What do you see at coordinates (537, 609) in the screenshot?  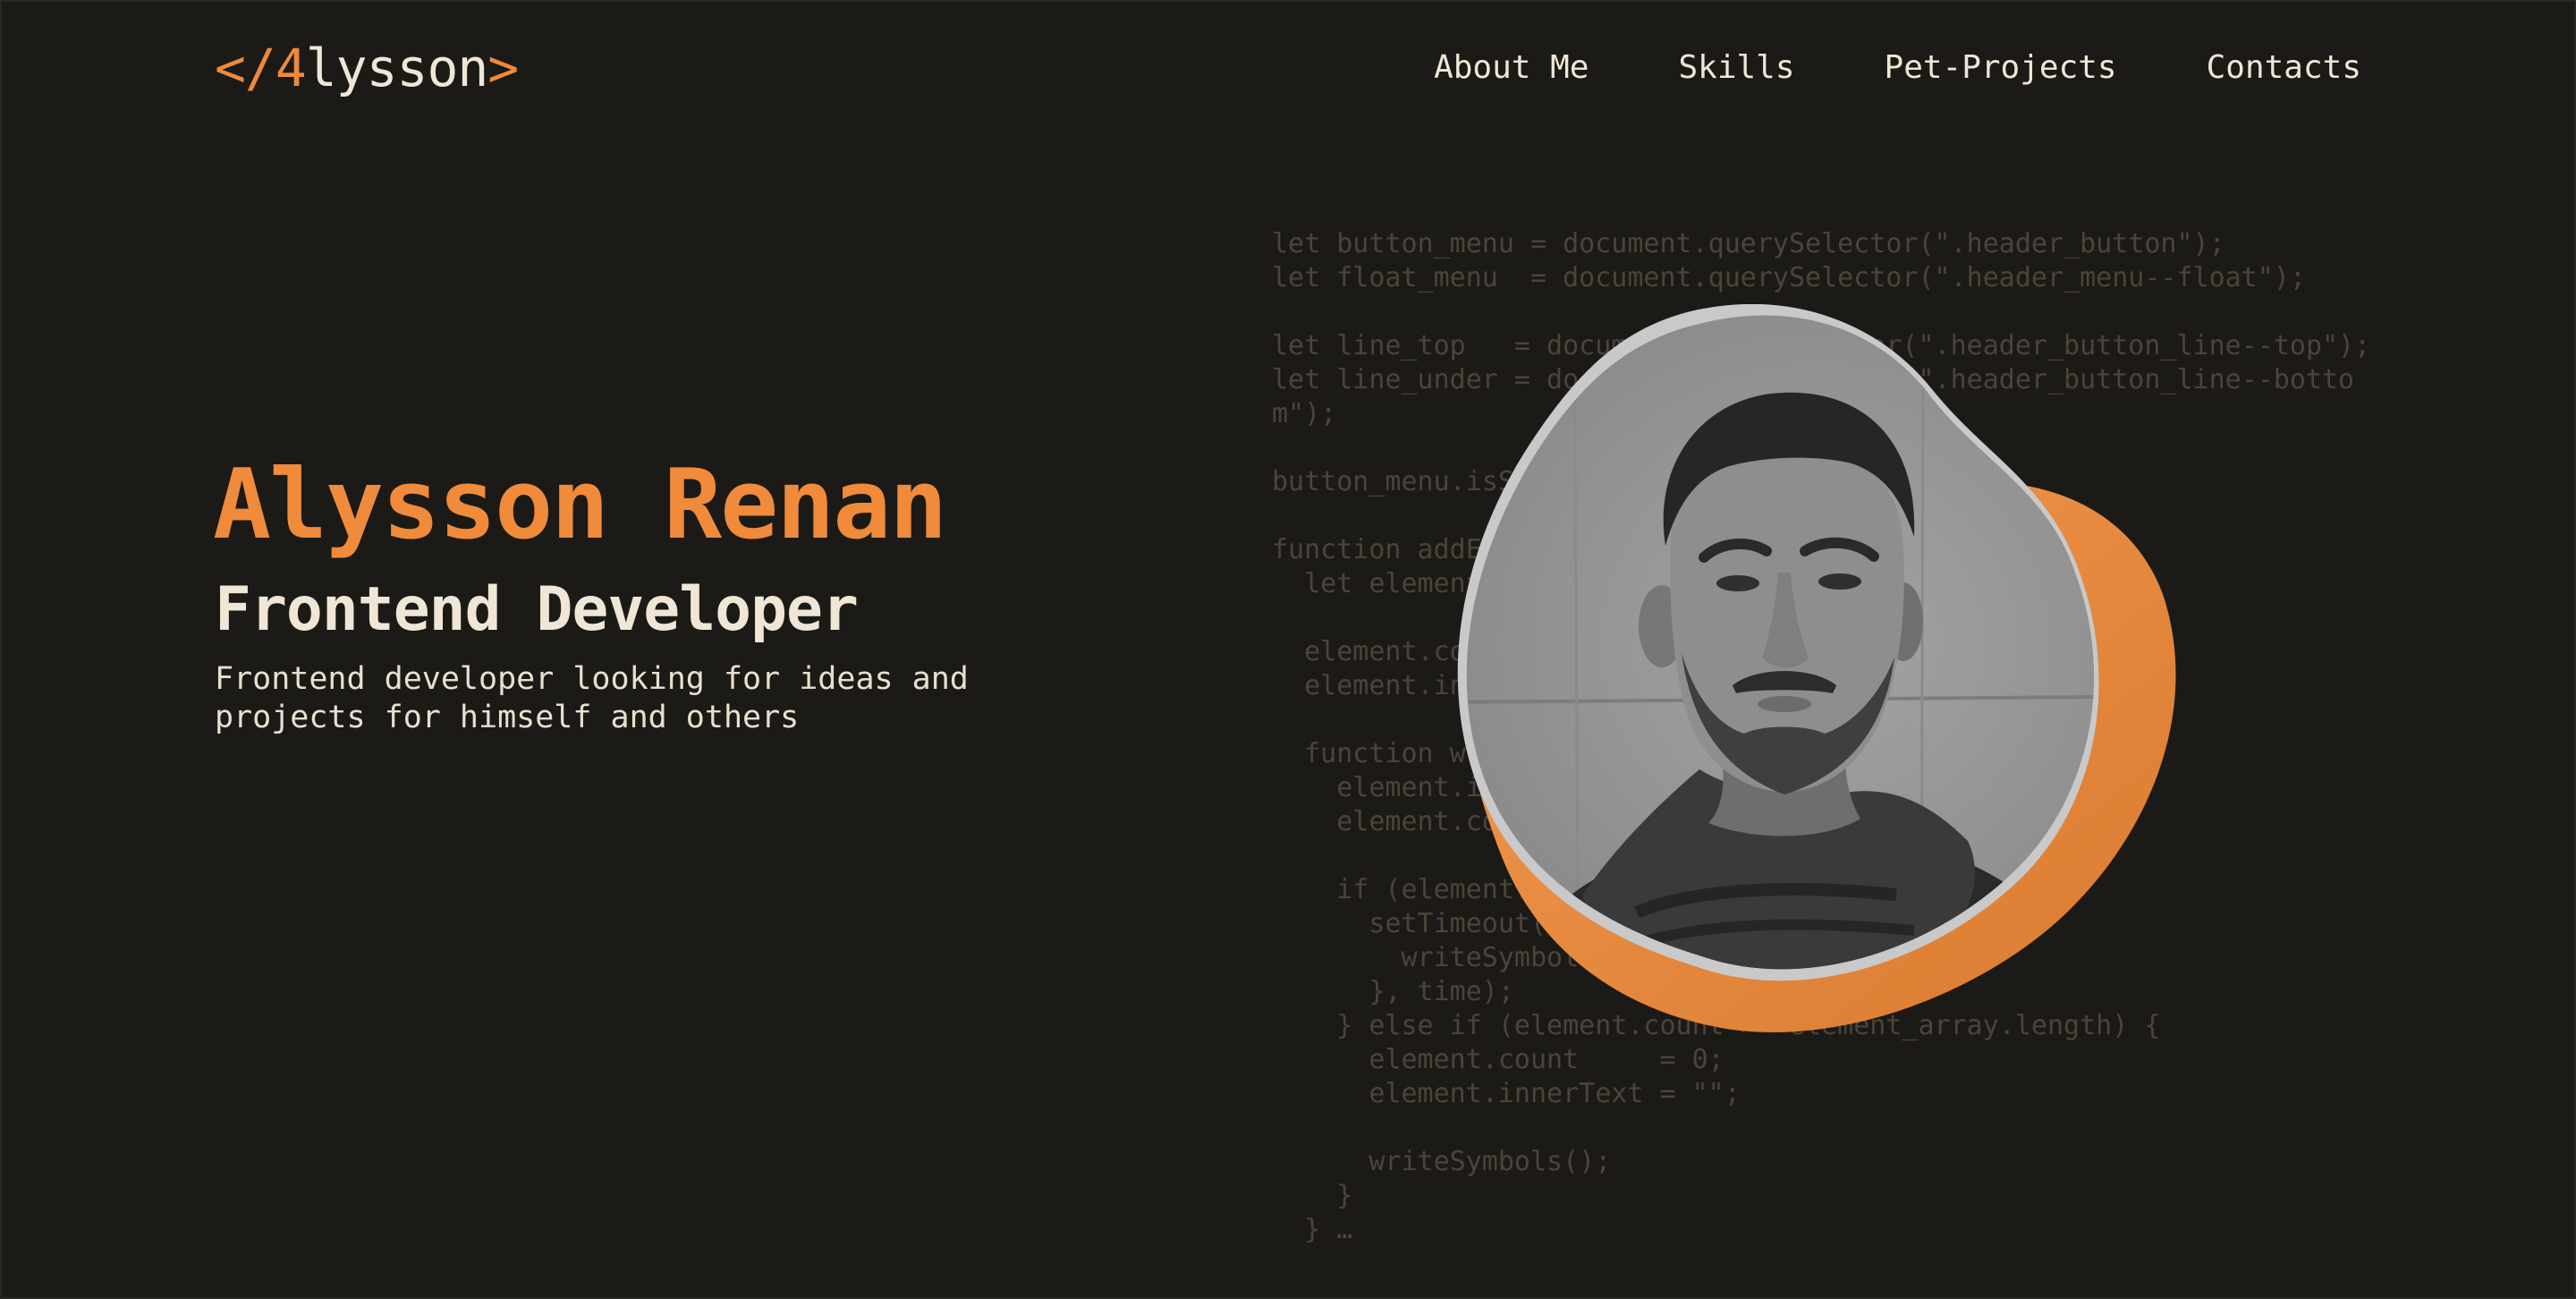 I see `hero-role: Frontend Developer` at bounding box center [537, 609].